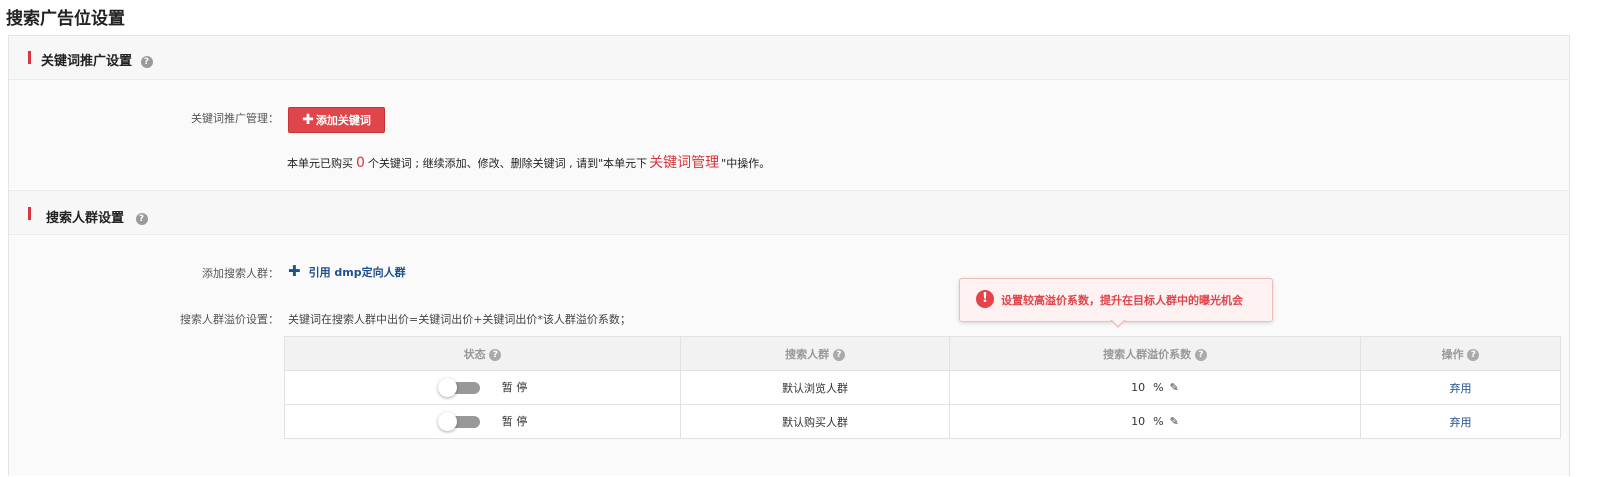 The image size is (1598, 477). I want to click on crowd-name-cell: 默认浏览人群, so click(815, 387).